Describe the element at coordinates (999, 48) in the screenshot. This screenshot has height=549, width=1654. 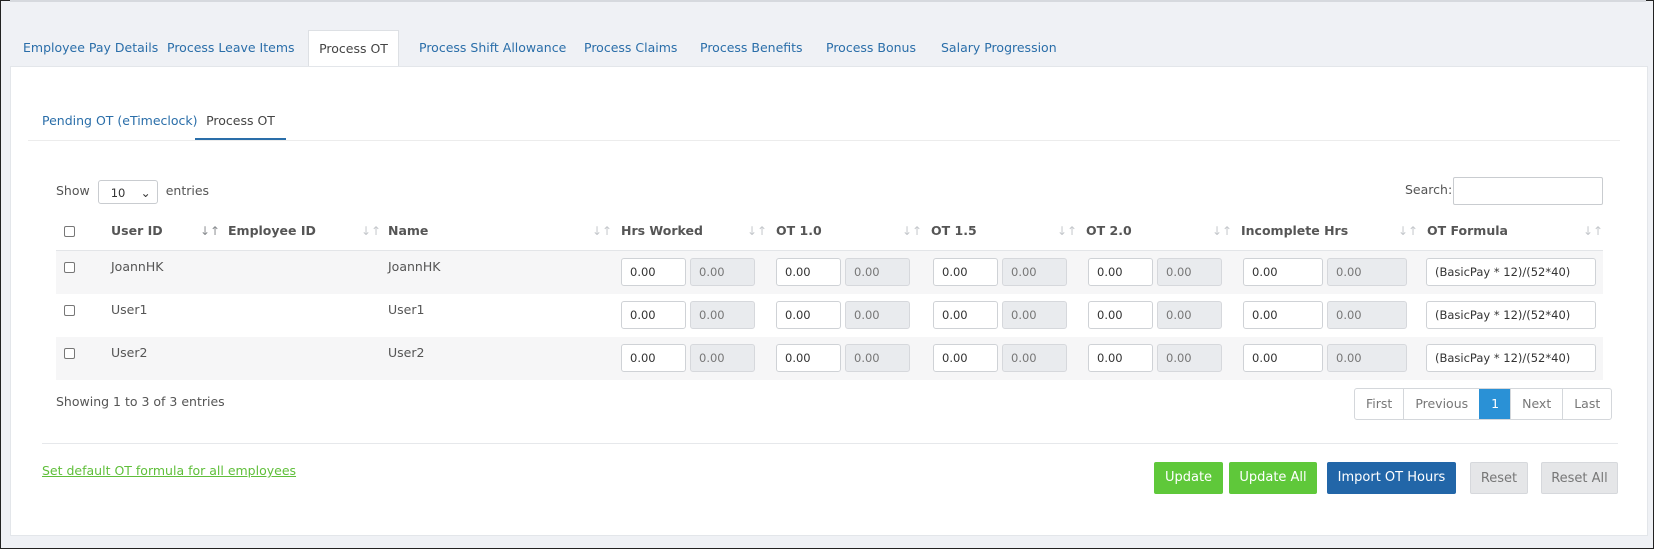
I see `tab-salary-progression: Salary Progression` at that location.